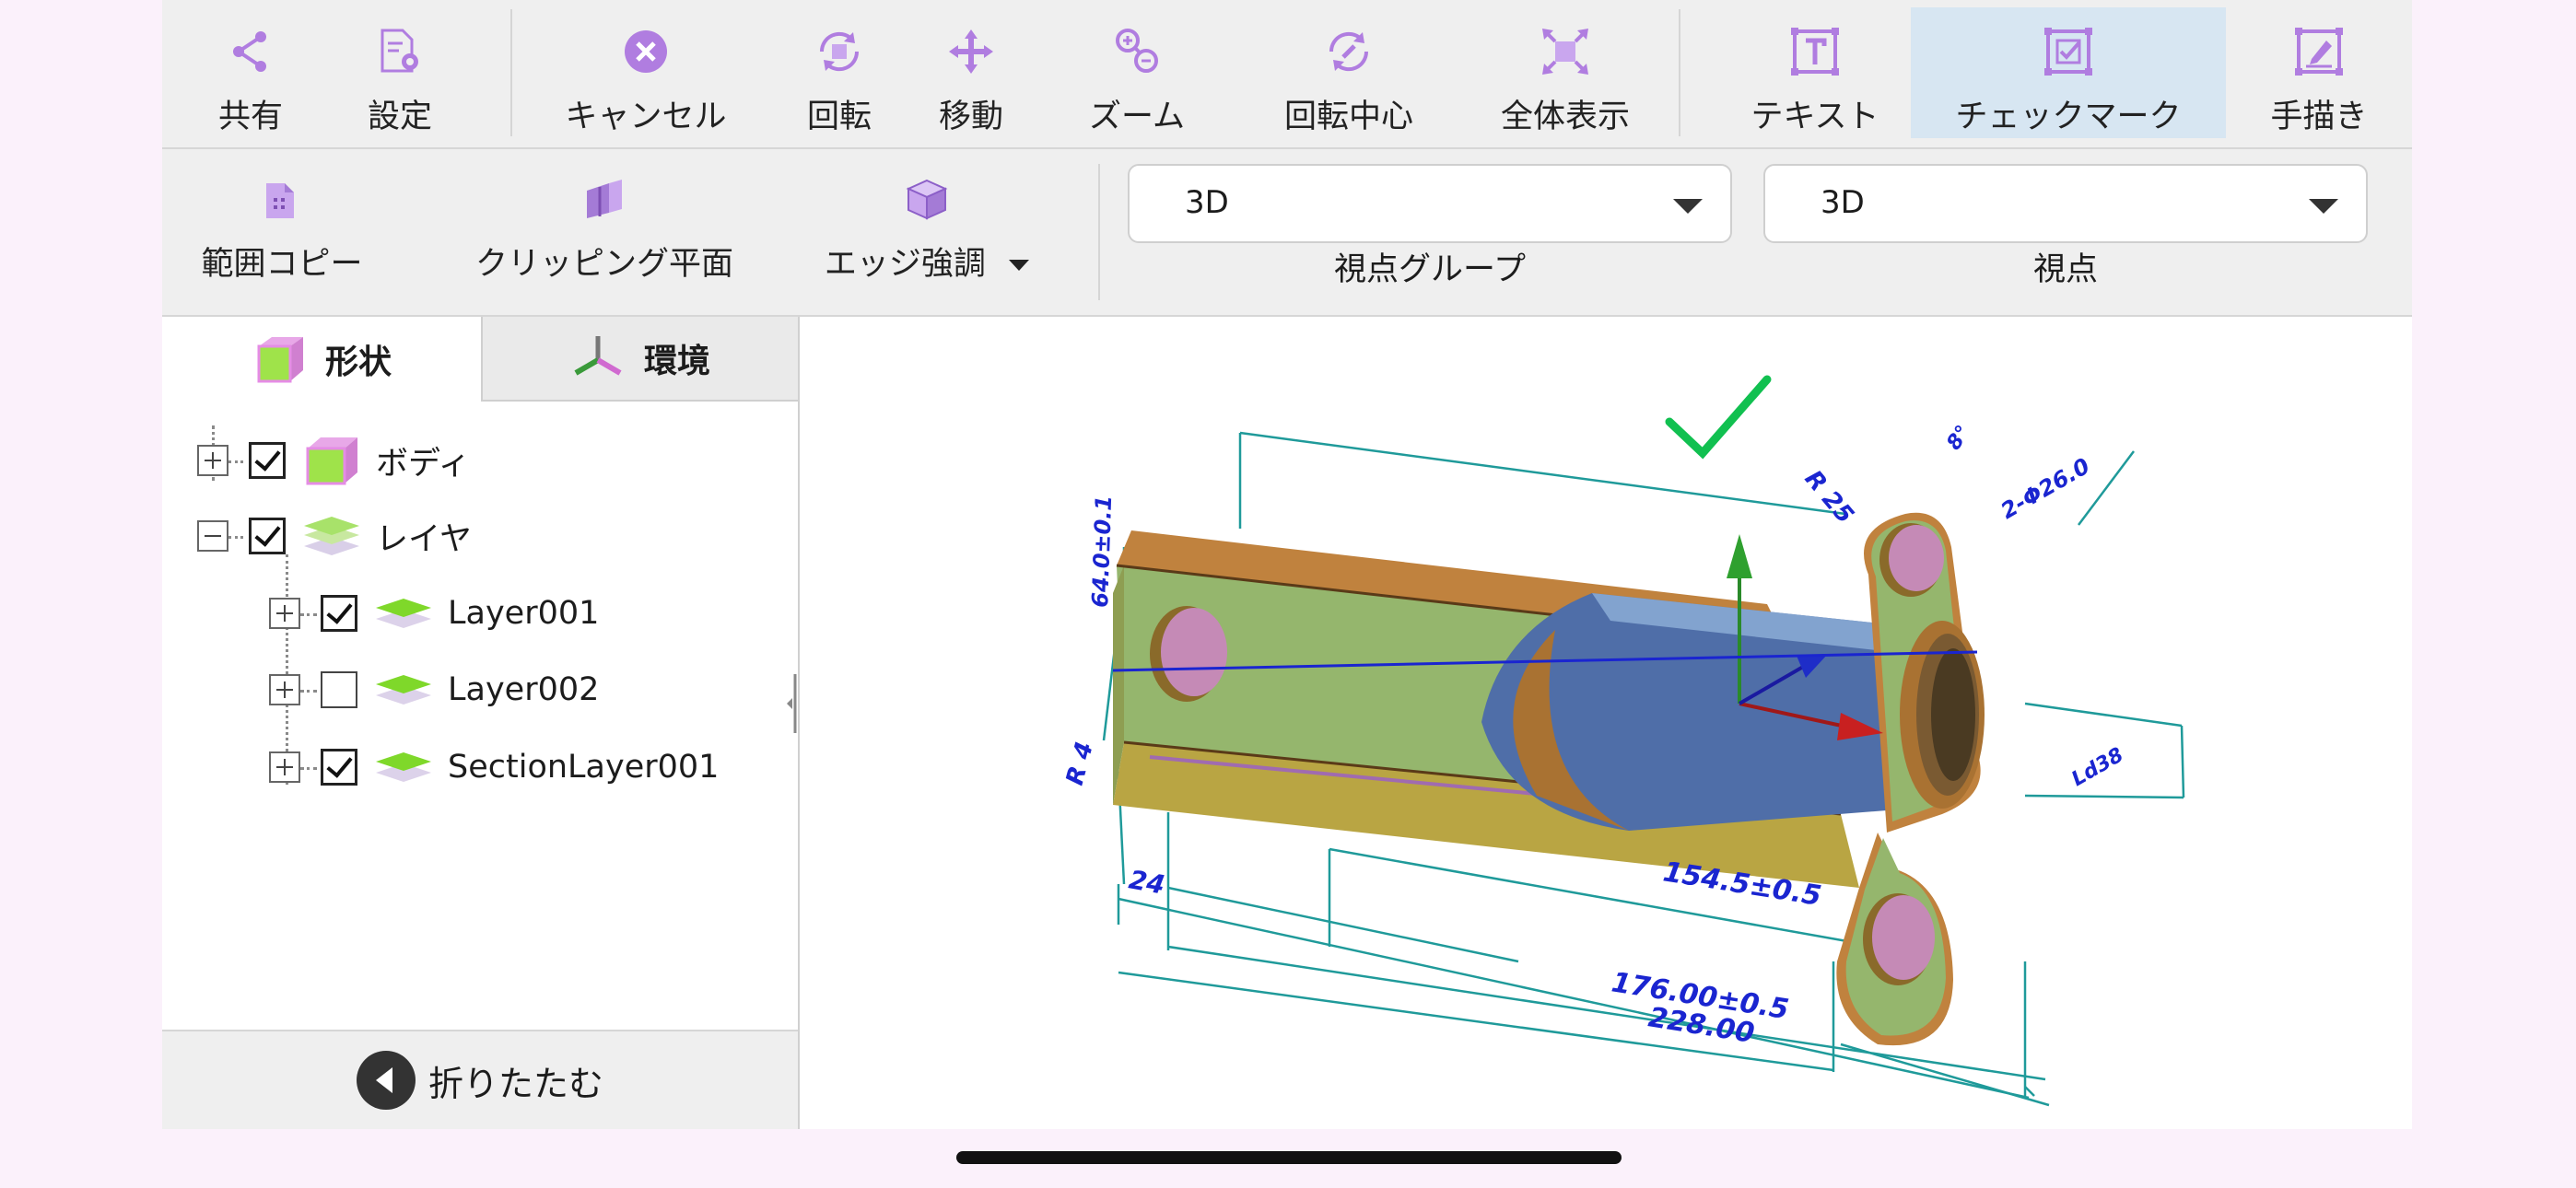 This screenshot has width=2576, height=1188. I want to click on clipping-plane-icon, so click(604, 198).